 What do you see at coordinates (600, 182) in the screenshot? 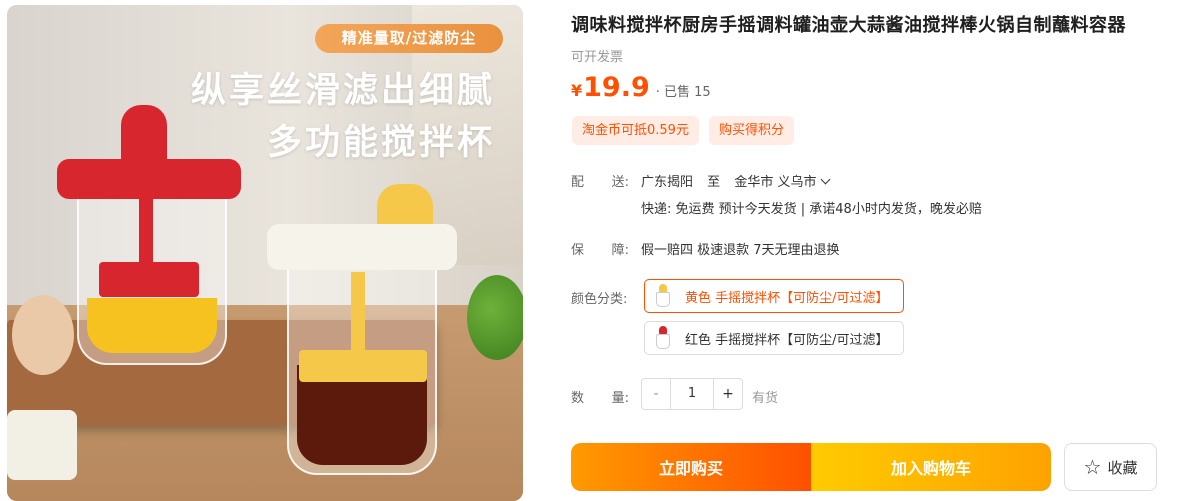
I see `shipping-label: 配送:` at bounding box center [600, 182].